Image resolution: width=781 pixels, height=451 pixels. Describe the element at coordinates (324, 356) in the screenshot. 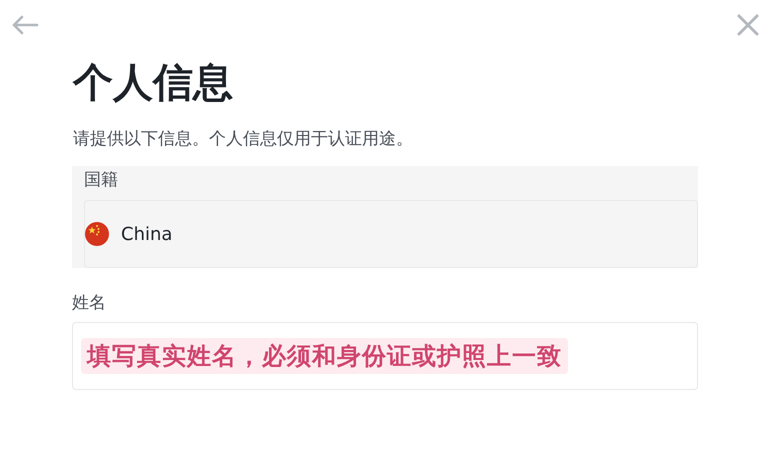

I see `annotation-note: 填写真实姓名，必须和身份证或护照上一致` at that location.